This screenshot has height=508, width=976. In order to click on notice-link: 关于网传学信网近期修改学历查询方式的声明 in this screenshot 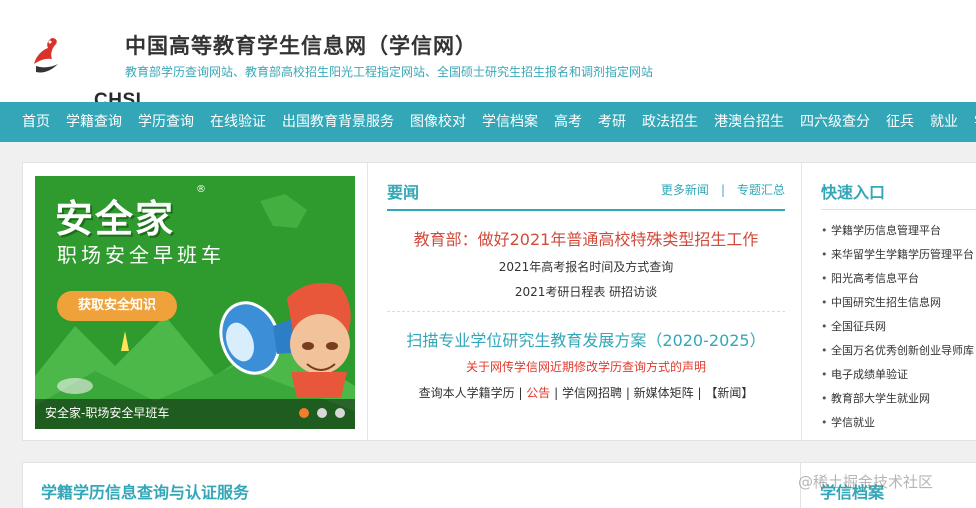, I will do `click(586, 366)`.